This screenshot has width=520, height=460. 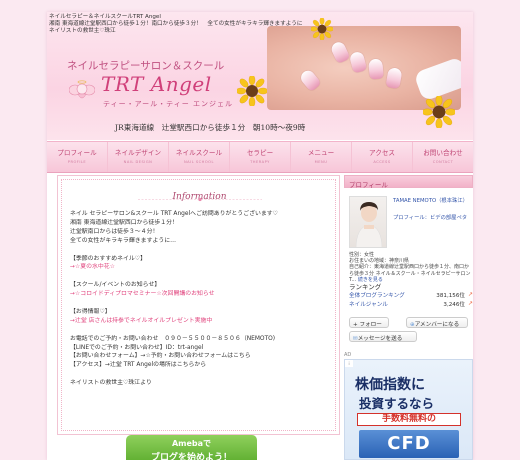 What do you see at coordinates (437, 79) in the screenshot?
I see `nail-art-sample` at bounding box center [437, 79].